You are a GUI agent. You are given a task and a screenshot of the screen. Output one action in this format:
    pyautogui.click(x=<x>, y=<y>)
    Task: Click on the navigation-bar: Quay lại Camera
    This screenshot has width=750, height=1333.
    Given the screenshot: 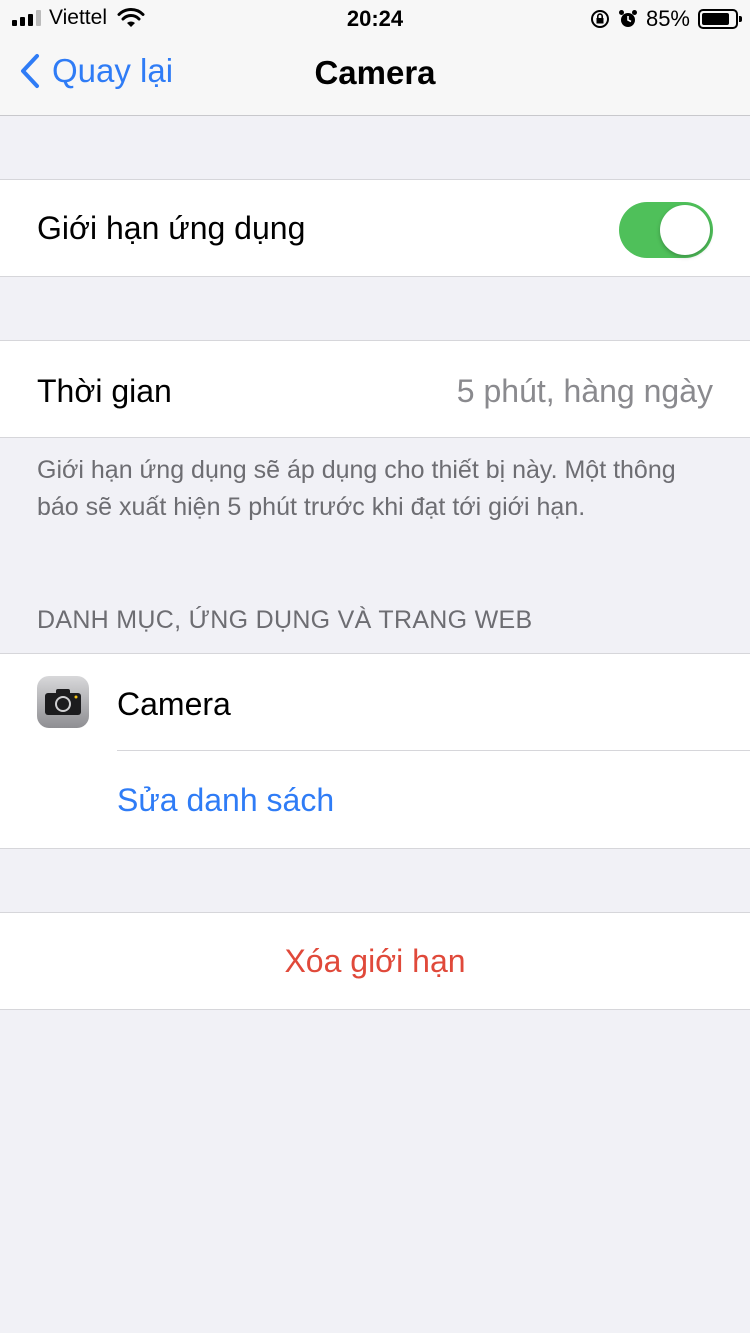 What is the action you would take?
    pyautogui.click(x=375, y=77)
    